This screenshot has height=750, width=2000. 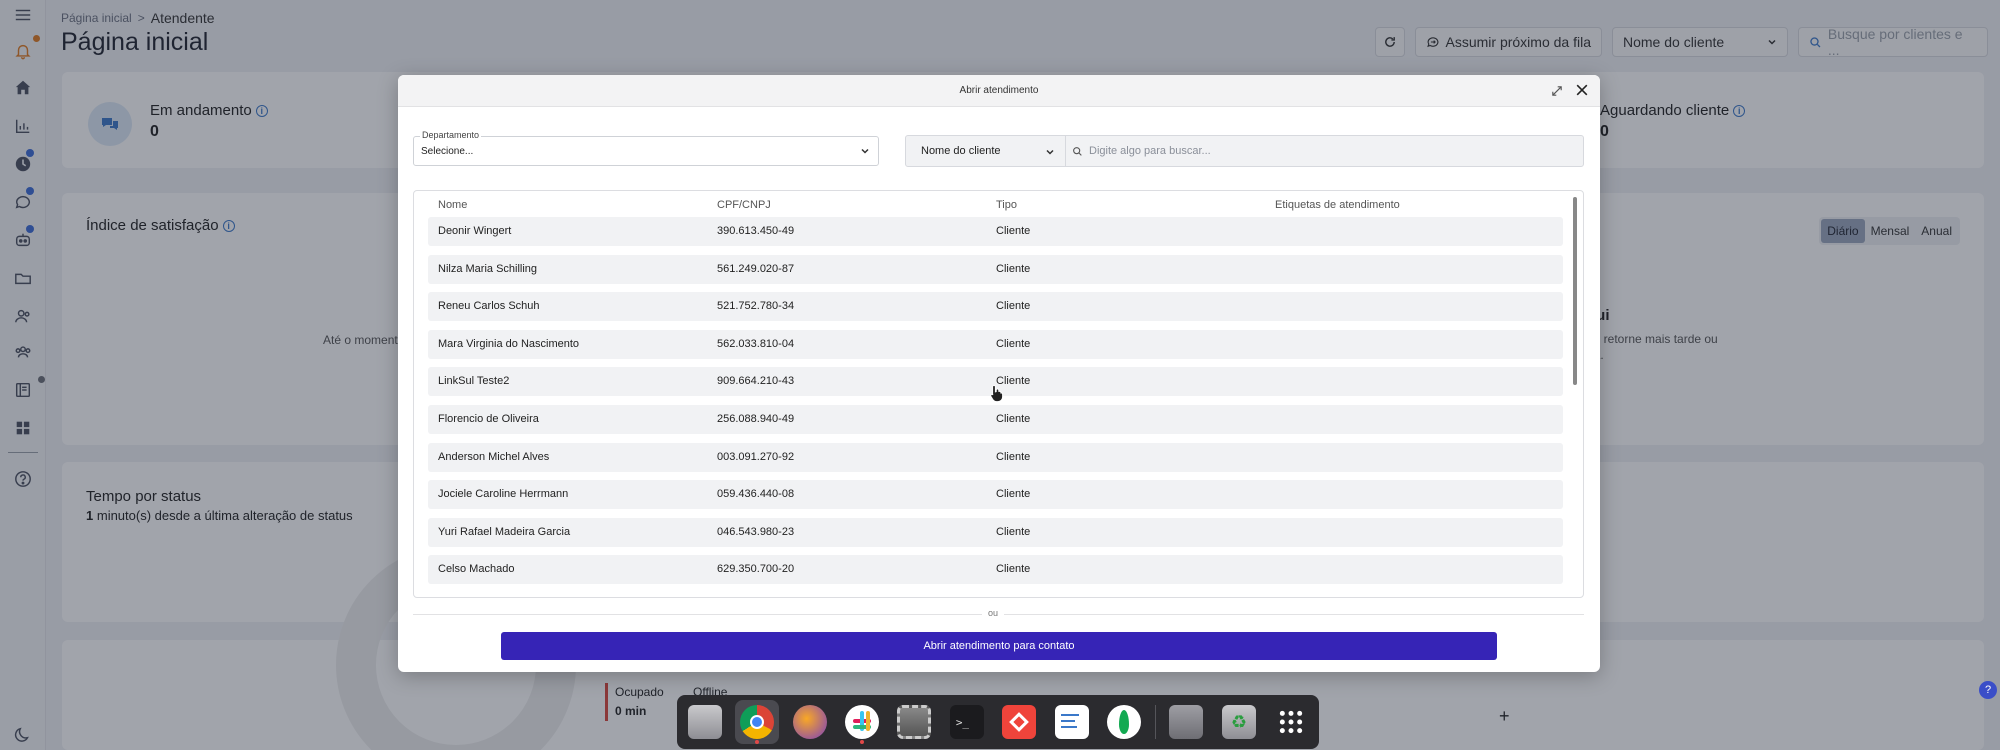 I want to click on row-name: Jociele Caroline Herrmann, so click(x=503, y=494).